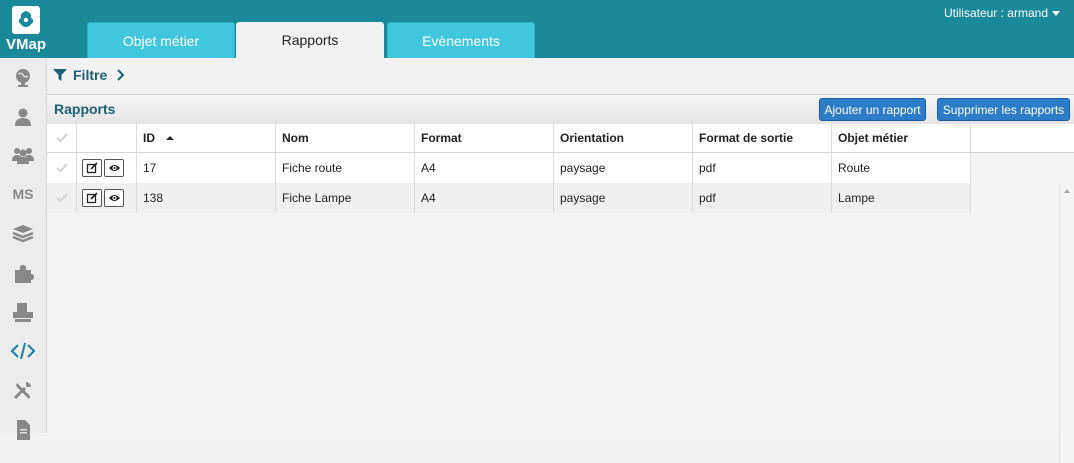 The width and height of the screenshot is (1074, 463). I want to click on column-label: Nom, so click(295, 138).